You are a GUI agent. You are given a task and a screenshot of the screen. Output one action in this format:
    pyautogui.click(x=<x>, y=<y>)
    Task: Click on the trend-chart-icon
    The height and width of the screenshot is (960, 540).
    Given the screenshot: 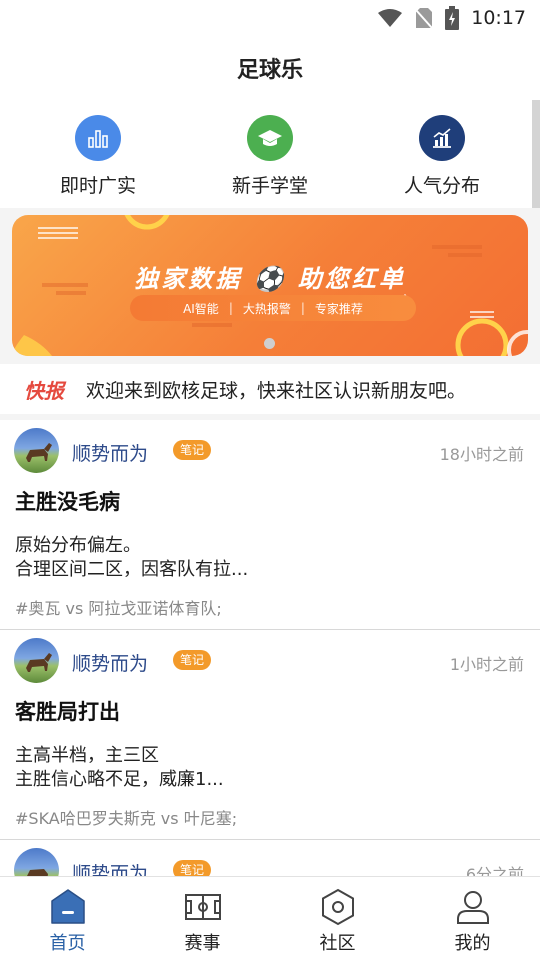 What is the action you would take?
    pyautogui.click(x=442, y=138)
    